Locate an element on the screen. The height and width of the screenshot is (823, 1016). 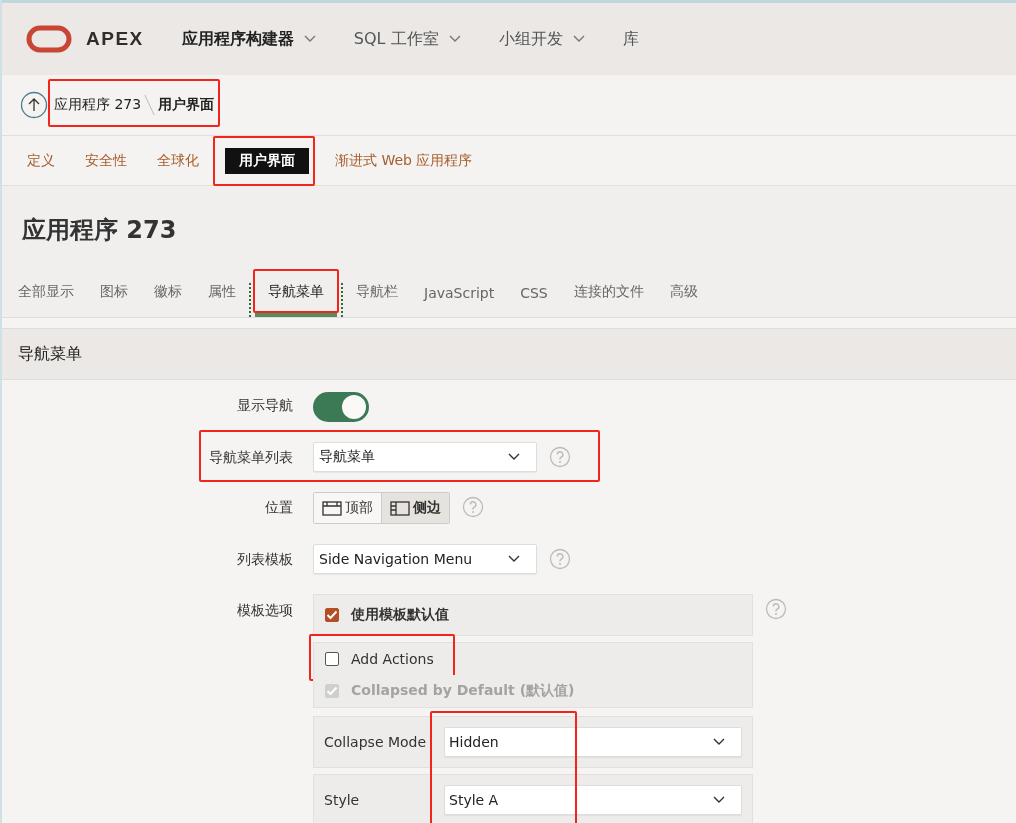
segment-button: 侧边 is located at coordinates (415, 508).